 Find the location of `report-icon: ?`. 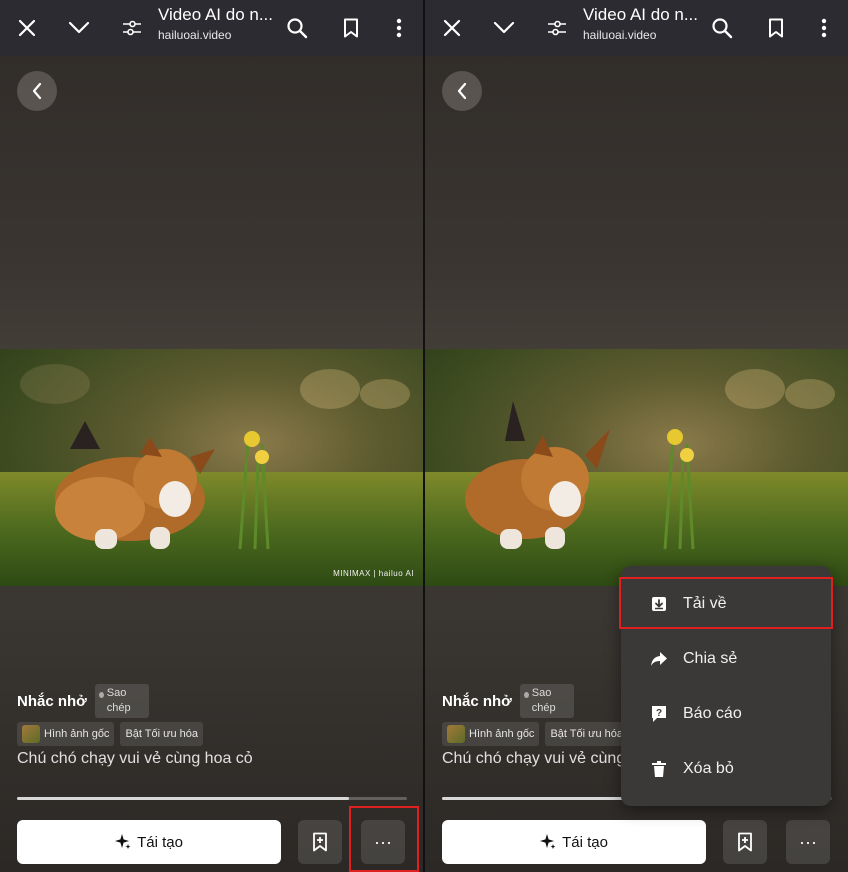

report-icon: ? is located at coordinates (659, 714).